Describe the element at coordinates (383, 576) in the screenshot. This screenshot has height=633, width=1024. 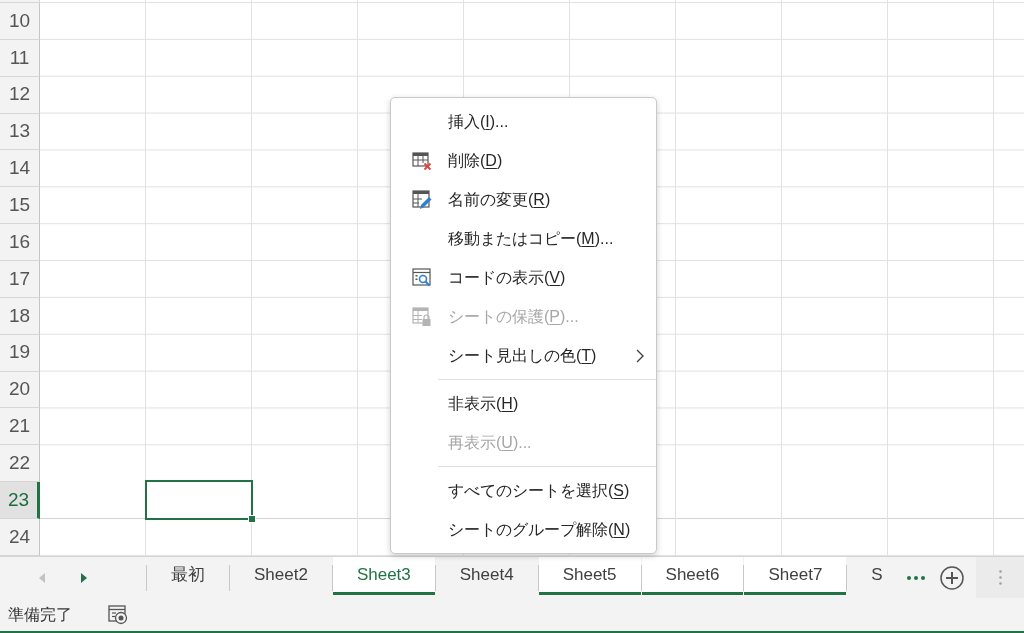
I see `sheet-tab: Sheet3` at that location.